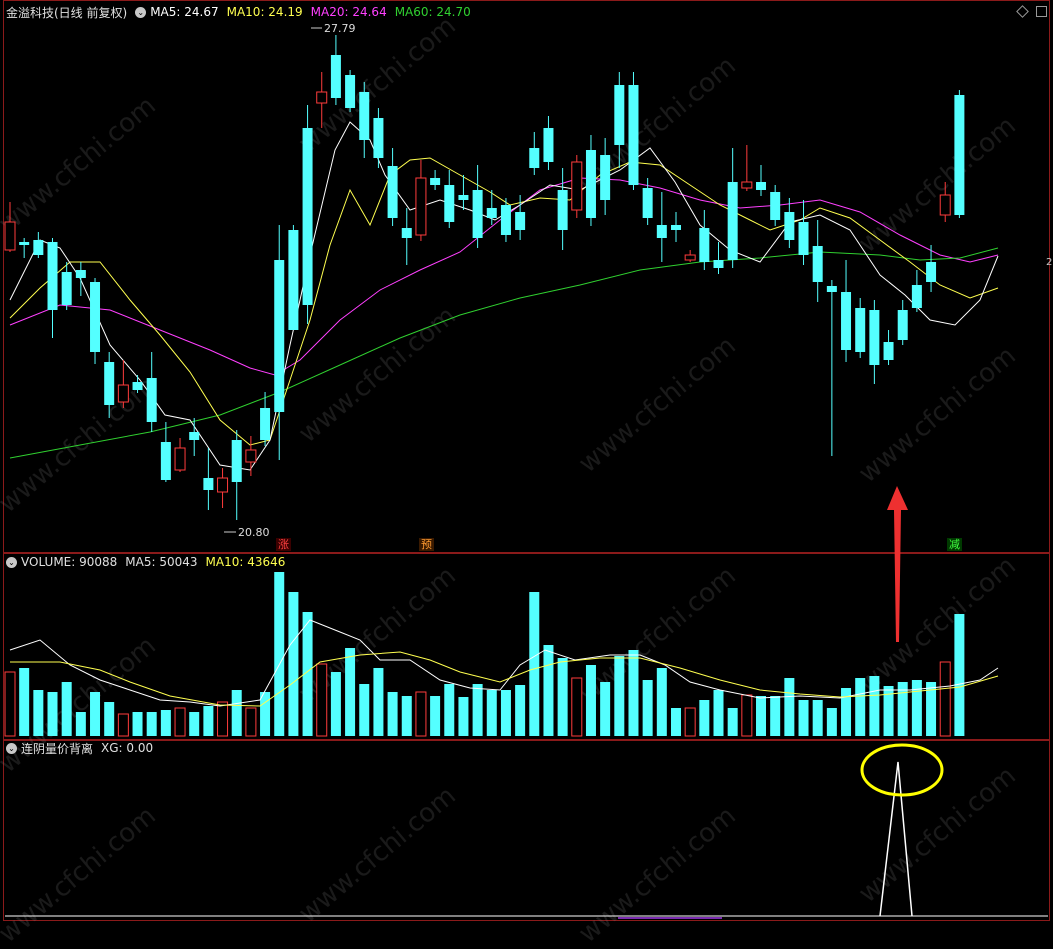 The image size is (1053, 949). What do you see at coordinates (432, 12) in the screenshot?
I see `ma60-readout: MA60: 24.70` at bounding box center [432, 12].